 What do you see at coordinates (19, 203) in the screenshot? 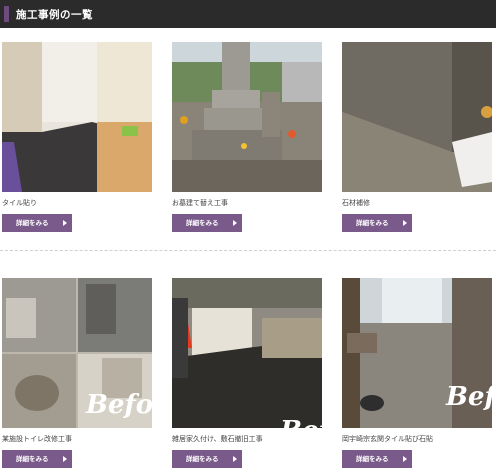
I see `case-caption: タイル貼り` at bounding box center [19, 203].